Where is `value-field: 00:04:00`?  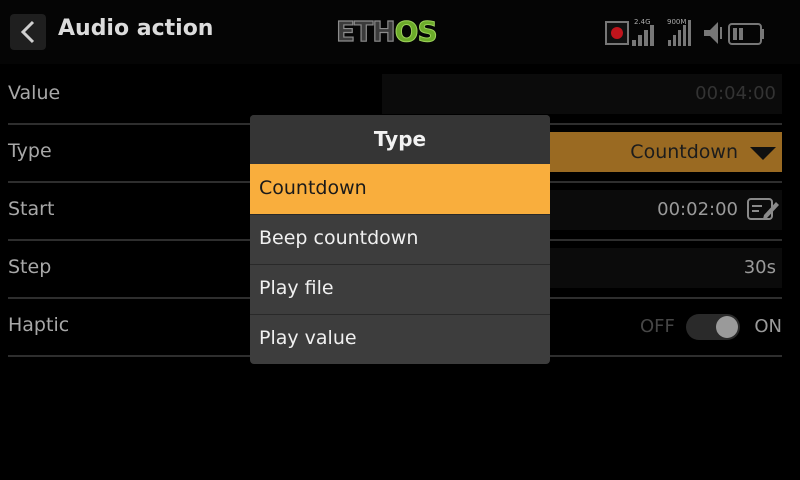 value-field: 00:04:00 is located at coordinates (582, 94).